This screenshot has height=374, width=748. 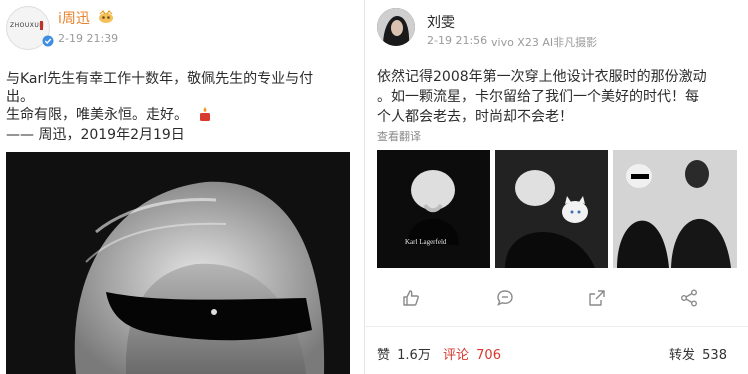 What do you see at coordinates (384, 355) in the screenshot?
I see `likes-label: 赞` at bounding box center [384, 355].